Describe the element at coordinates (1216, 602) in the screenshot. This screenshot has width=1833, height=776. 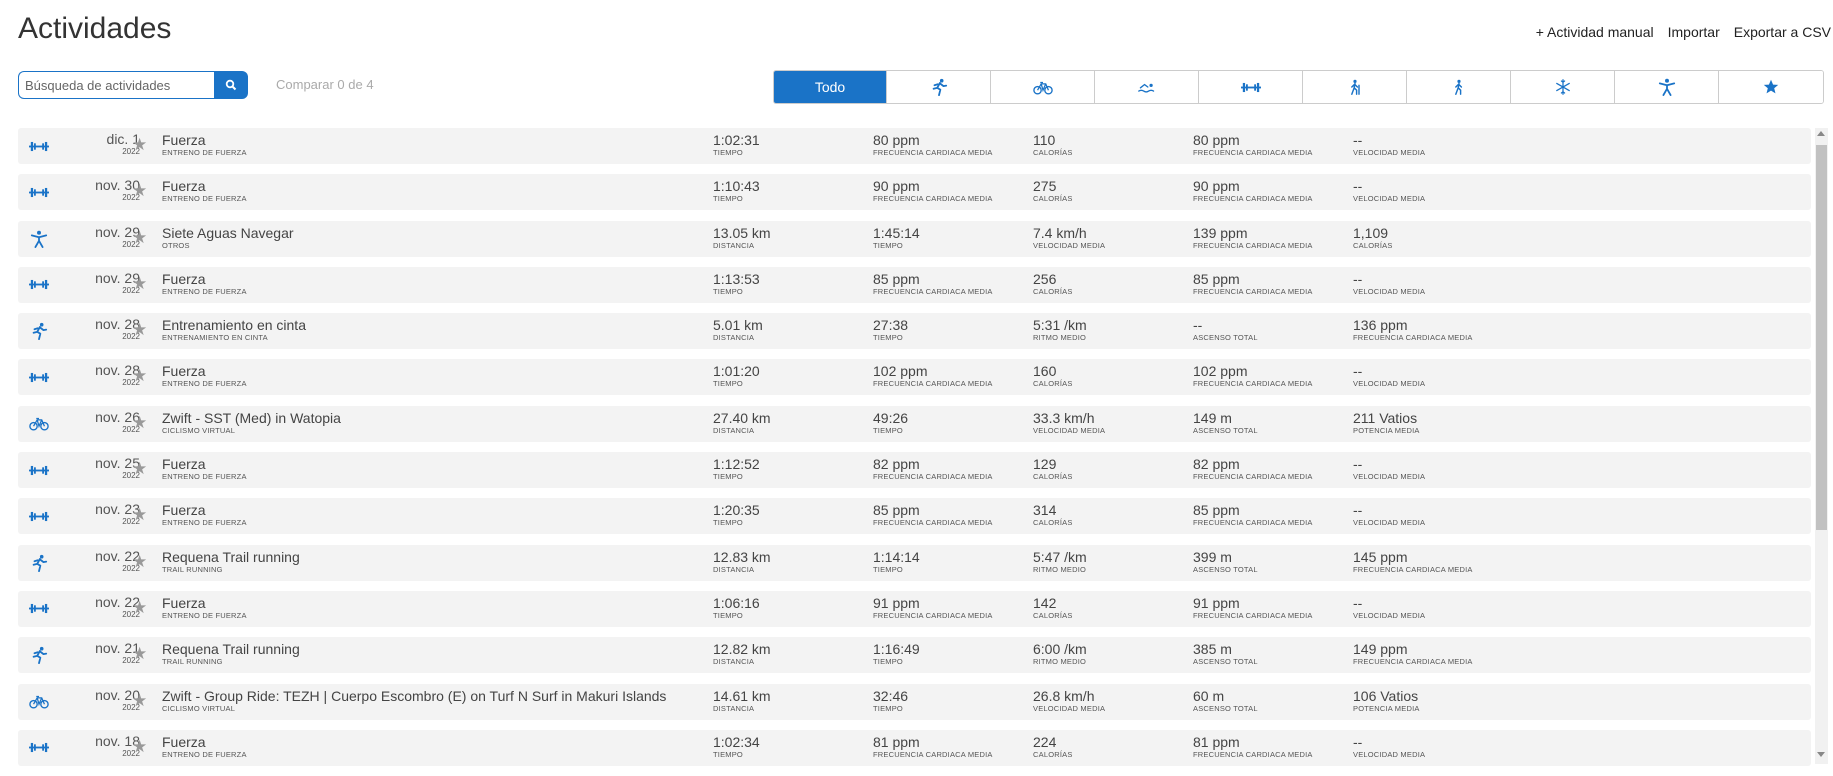
I see `stat-value: 91 ppm` at that location.